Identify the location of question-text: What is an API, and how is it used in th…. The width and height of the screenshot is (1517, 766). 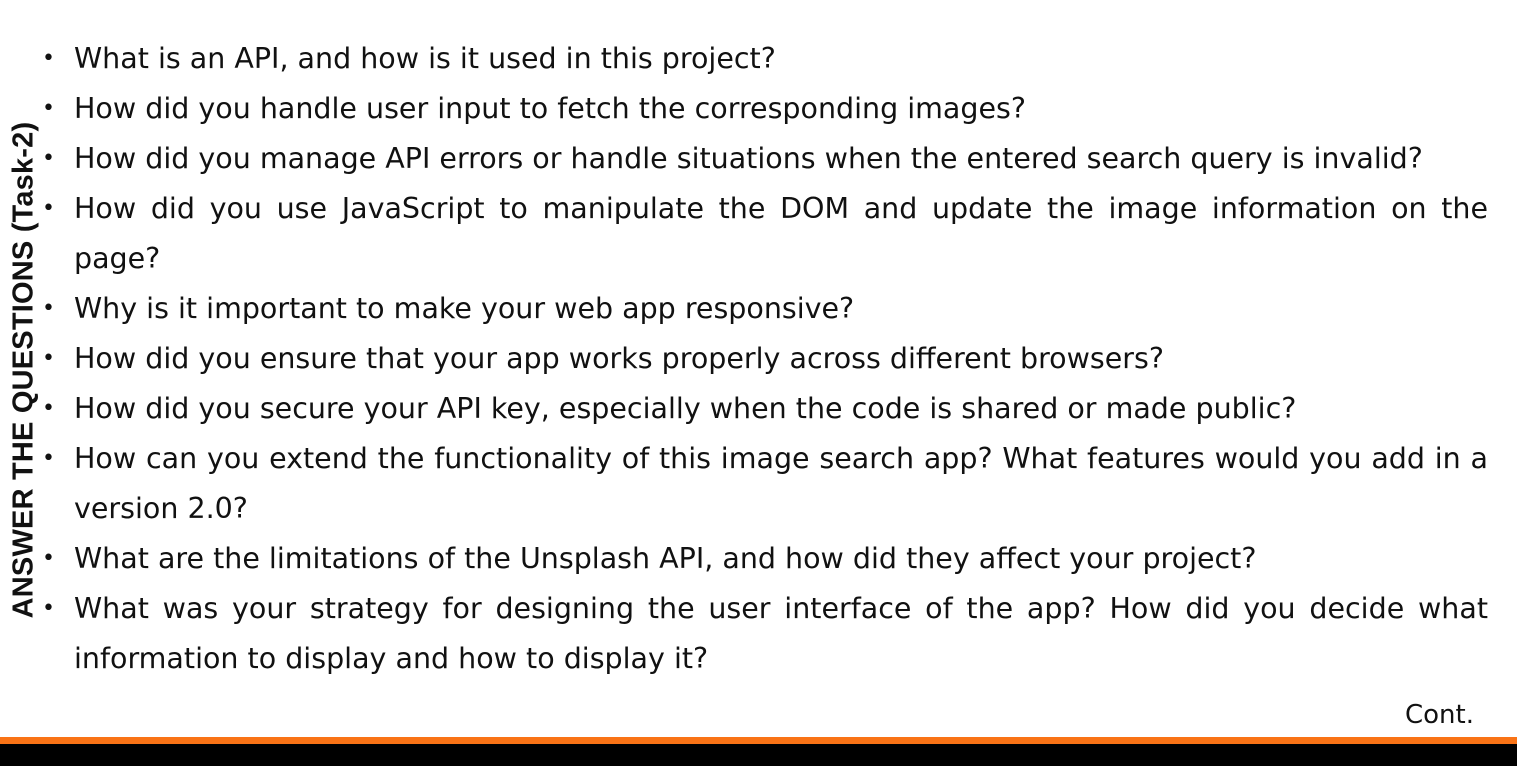
(425, 58).